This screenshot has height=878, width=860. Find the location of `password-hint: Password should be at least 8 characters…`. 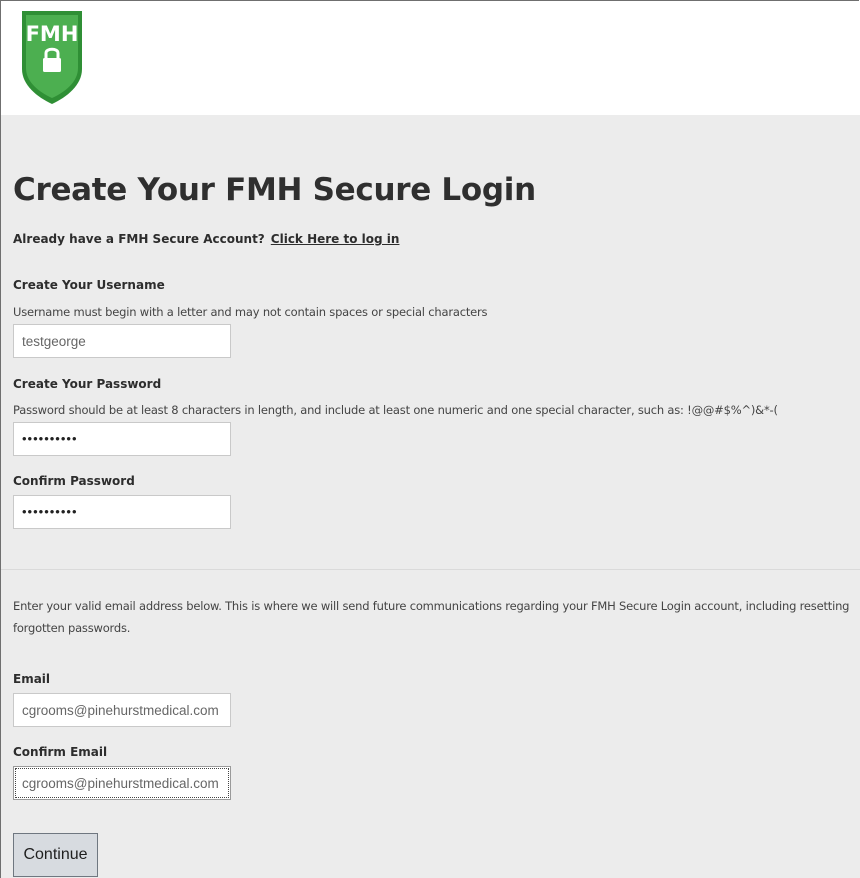

password-hint: Password should be at least 8 characters… is located at coordinates (395, 410).